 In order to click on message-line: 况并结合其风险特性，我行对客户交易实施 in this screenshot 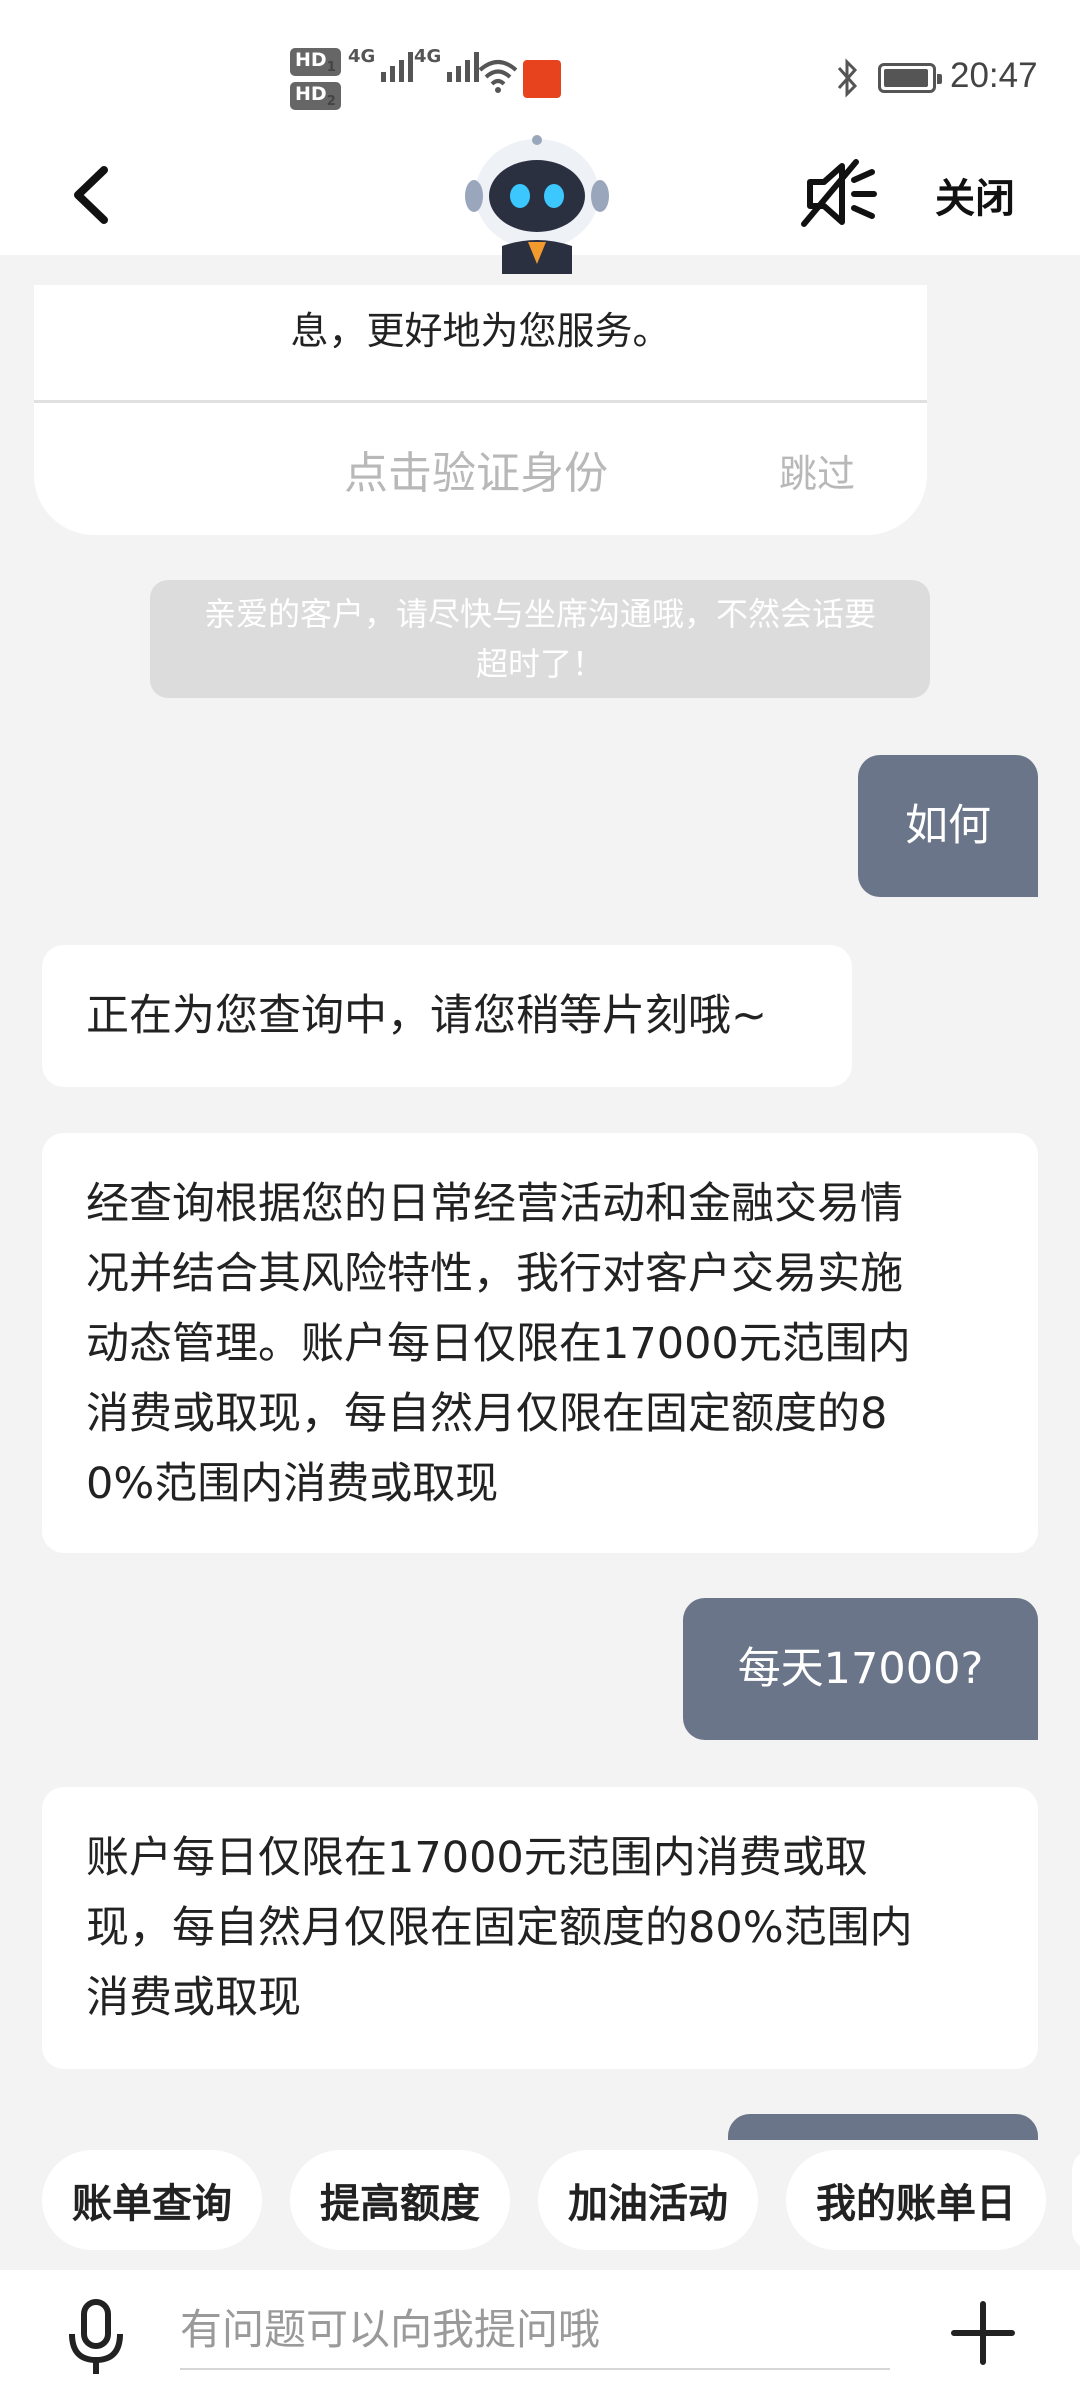, I will do `click(494, 1274)`.